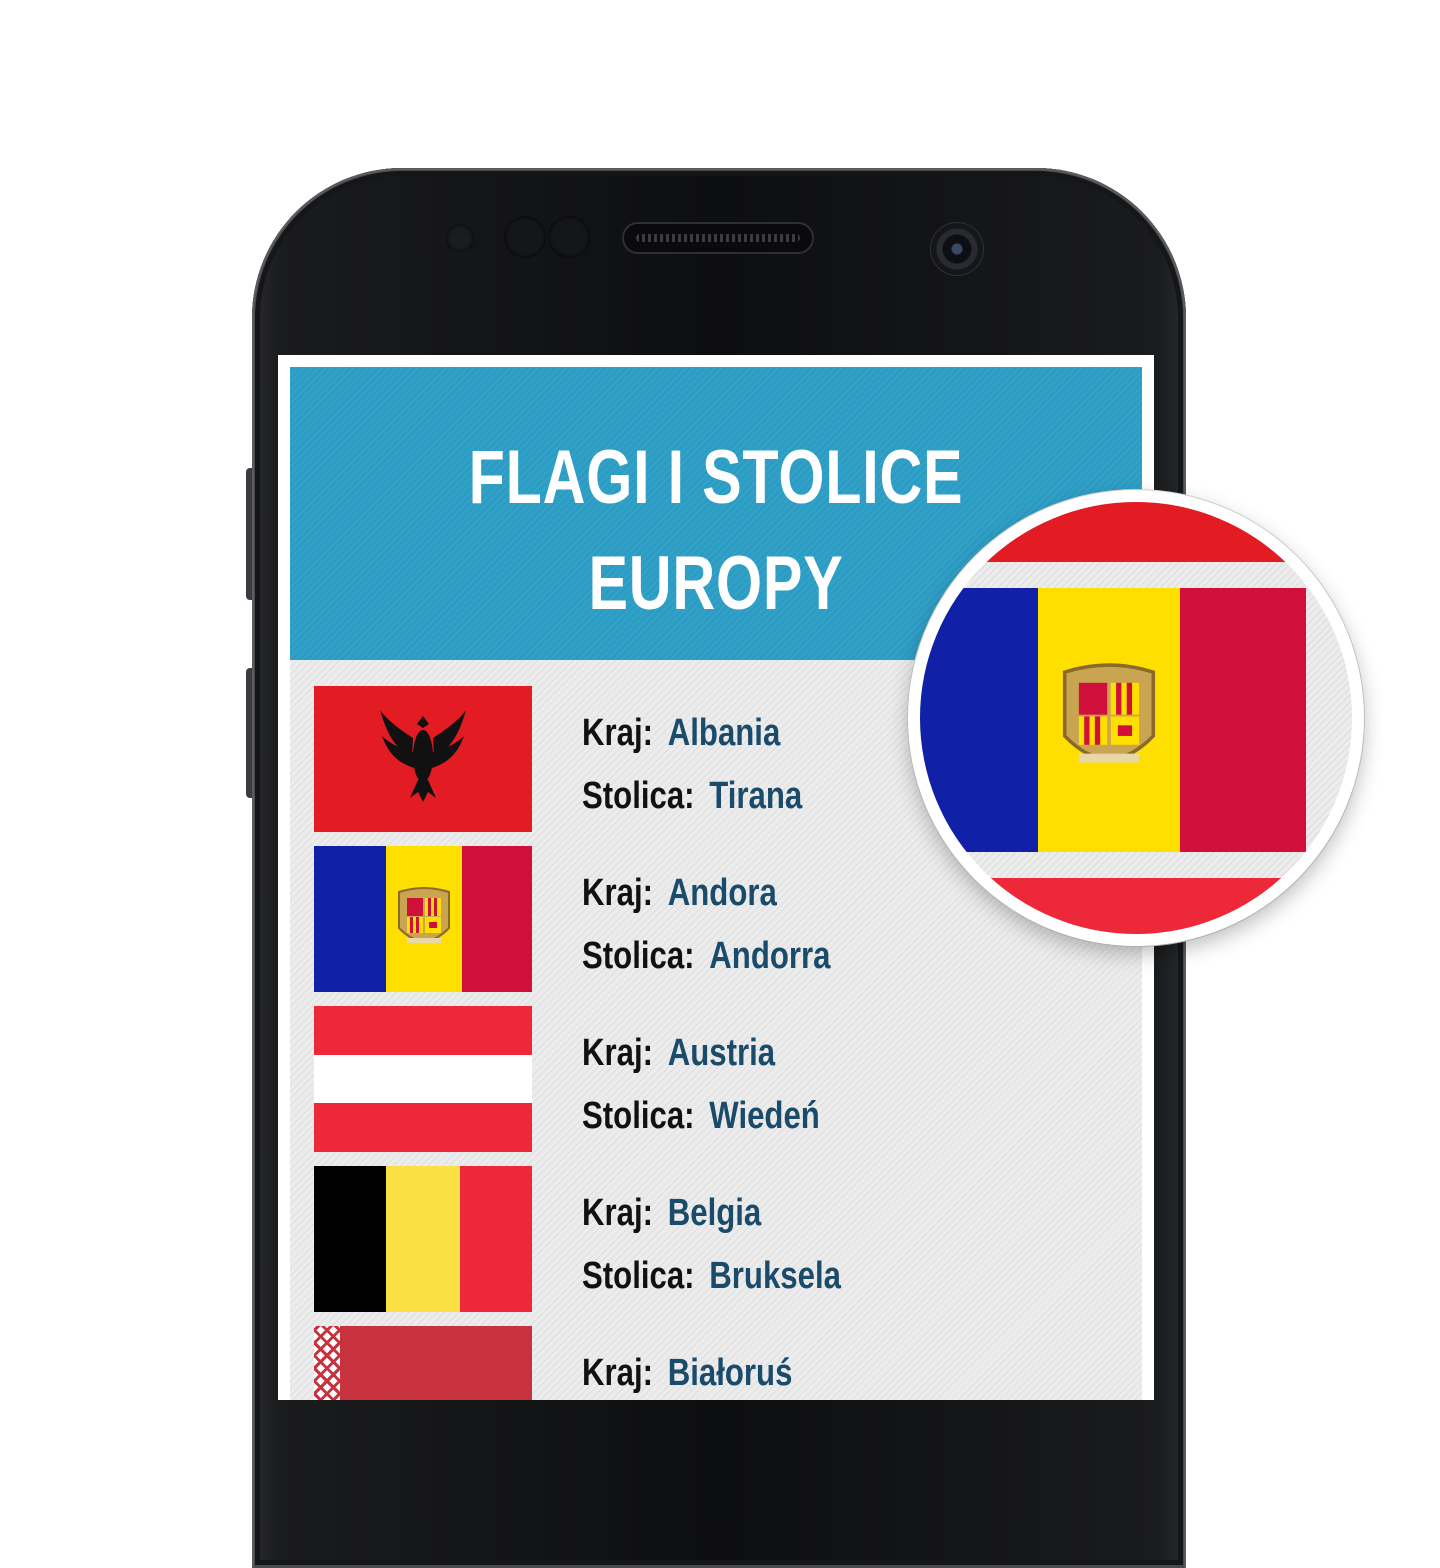  I want to click on earpiece-speaker, so click(718, 238).